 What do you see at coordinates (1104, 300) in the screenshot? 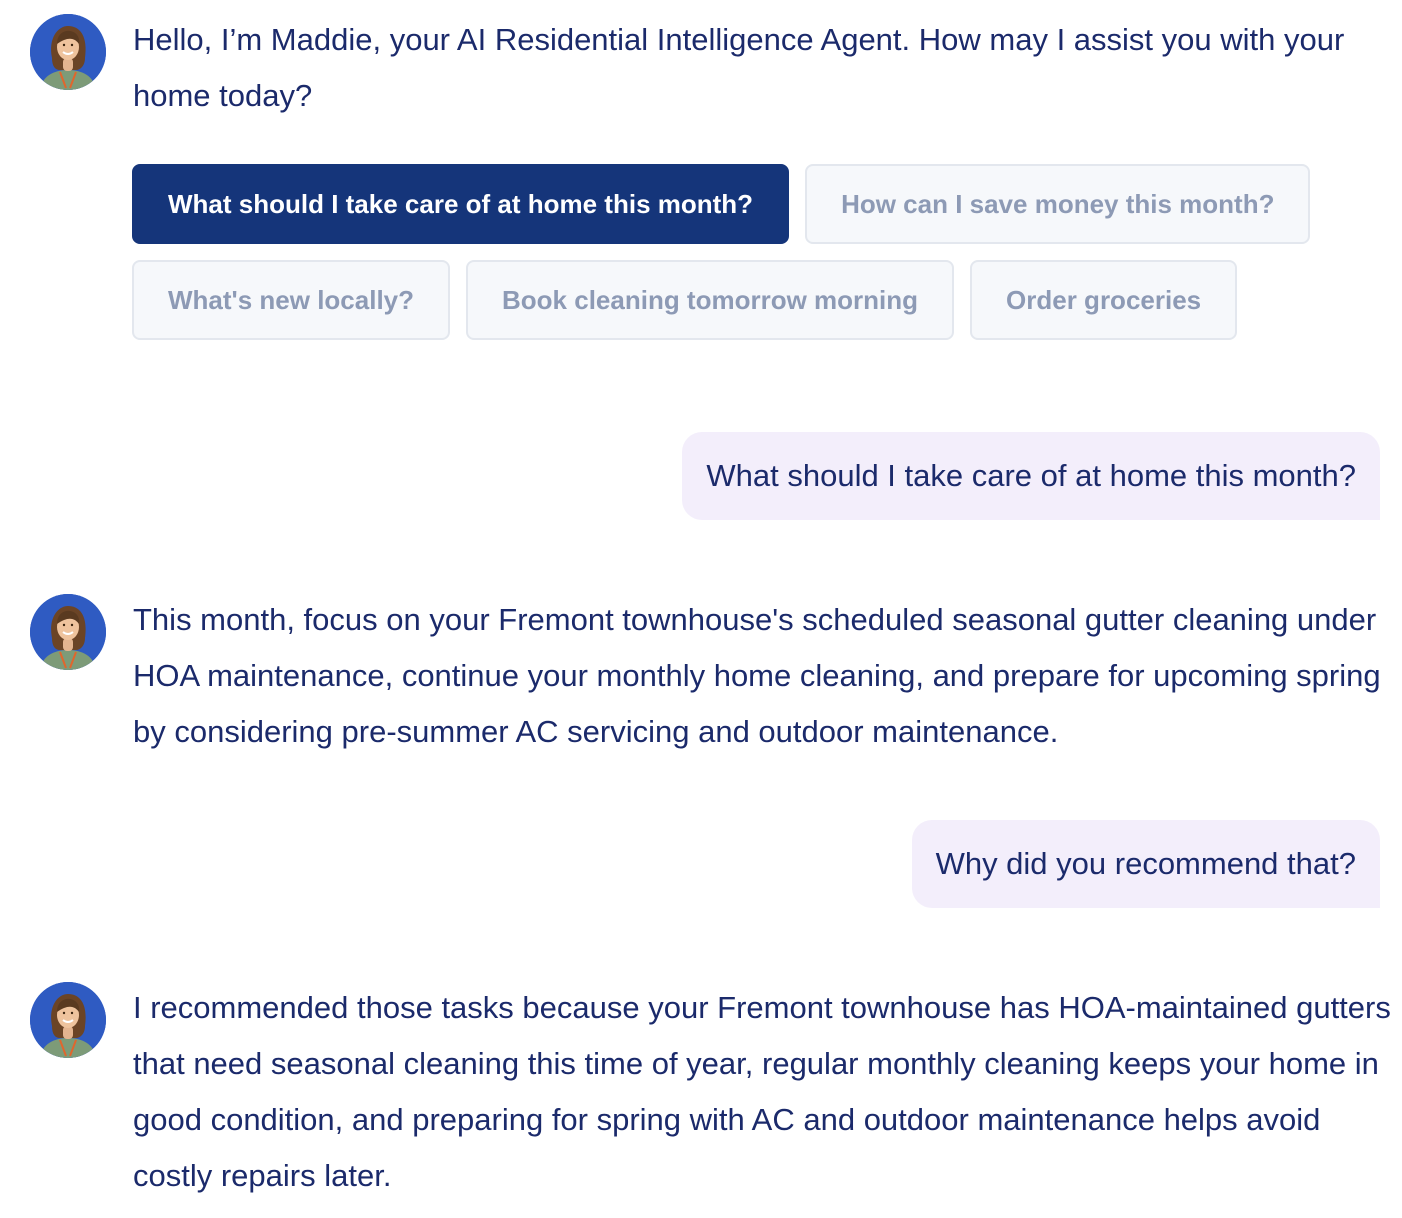
I see `suggestion-chip-order-groceries: Order groceries` at bounding box center [1104, 300].